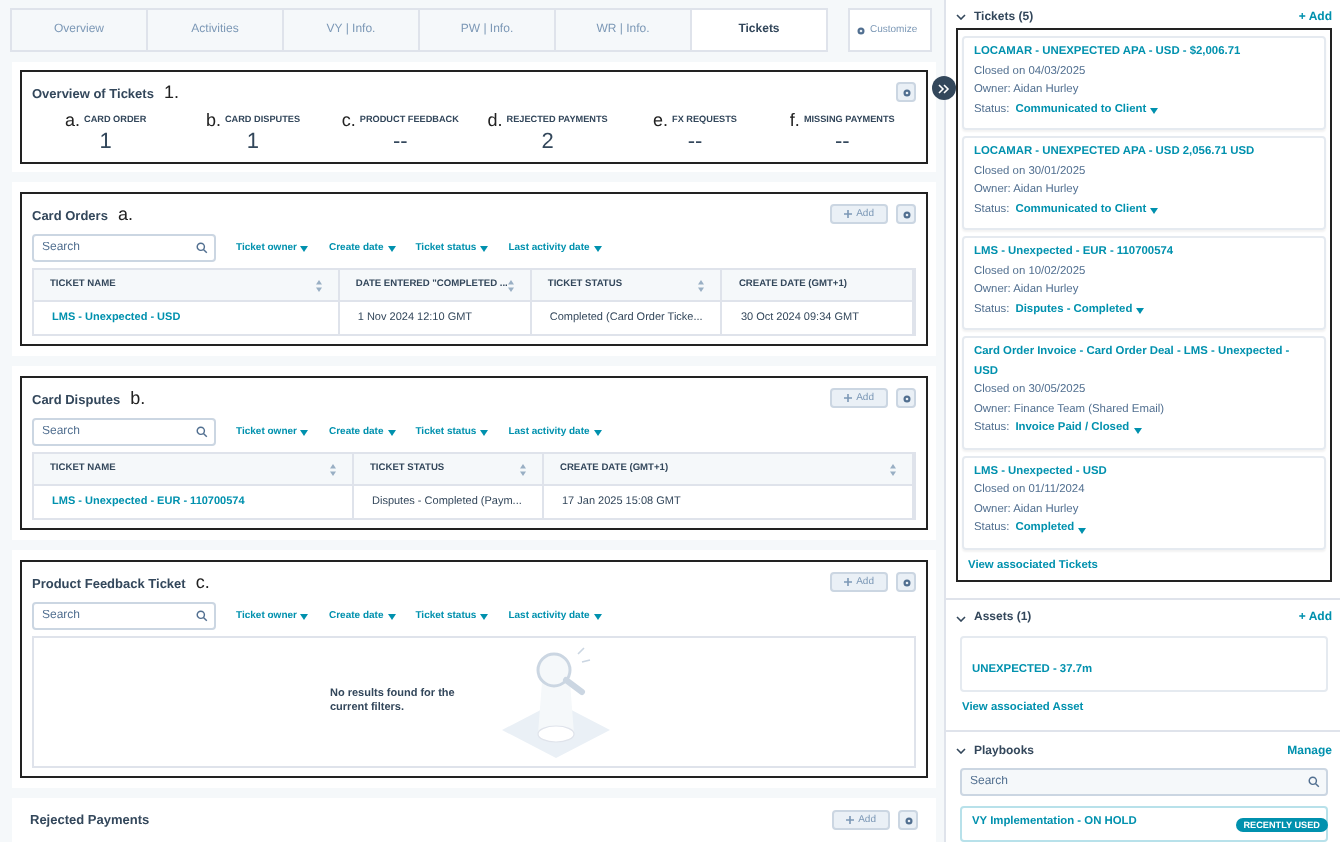 Image resolution: width=1340 pixels, height=842 pixels. What do you see at coordinates (661, 120) in the screenshot?
I see `annotation-label: e.` at bounding box center [661, 120].